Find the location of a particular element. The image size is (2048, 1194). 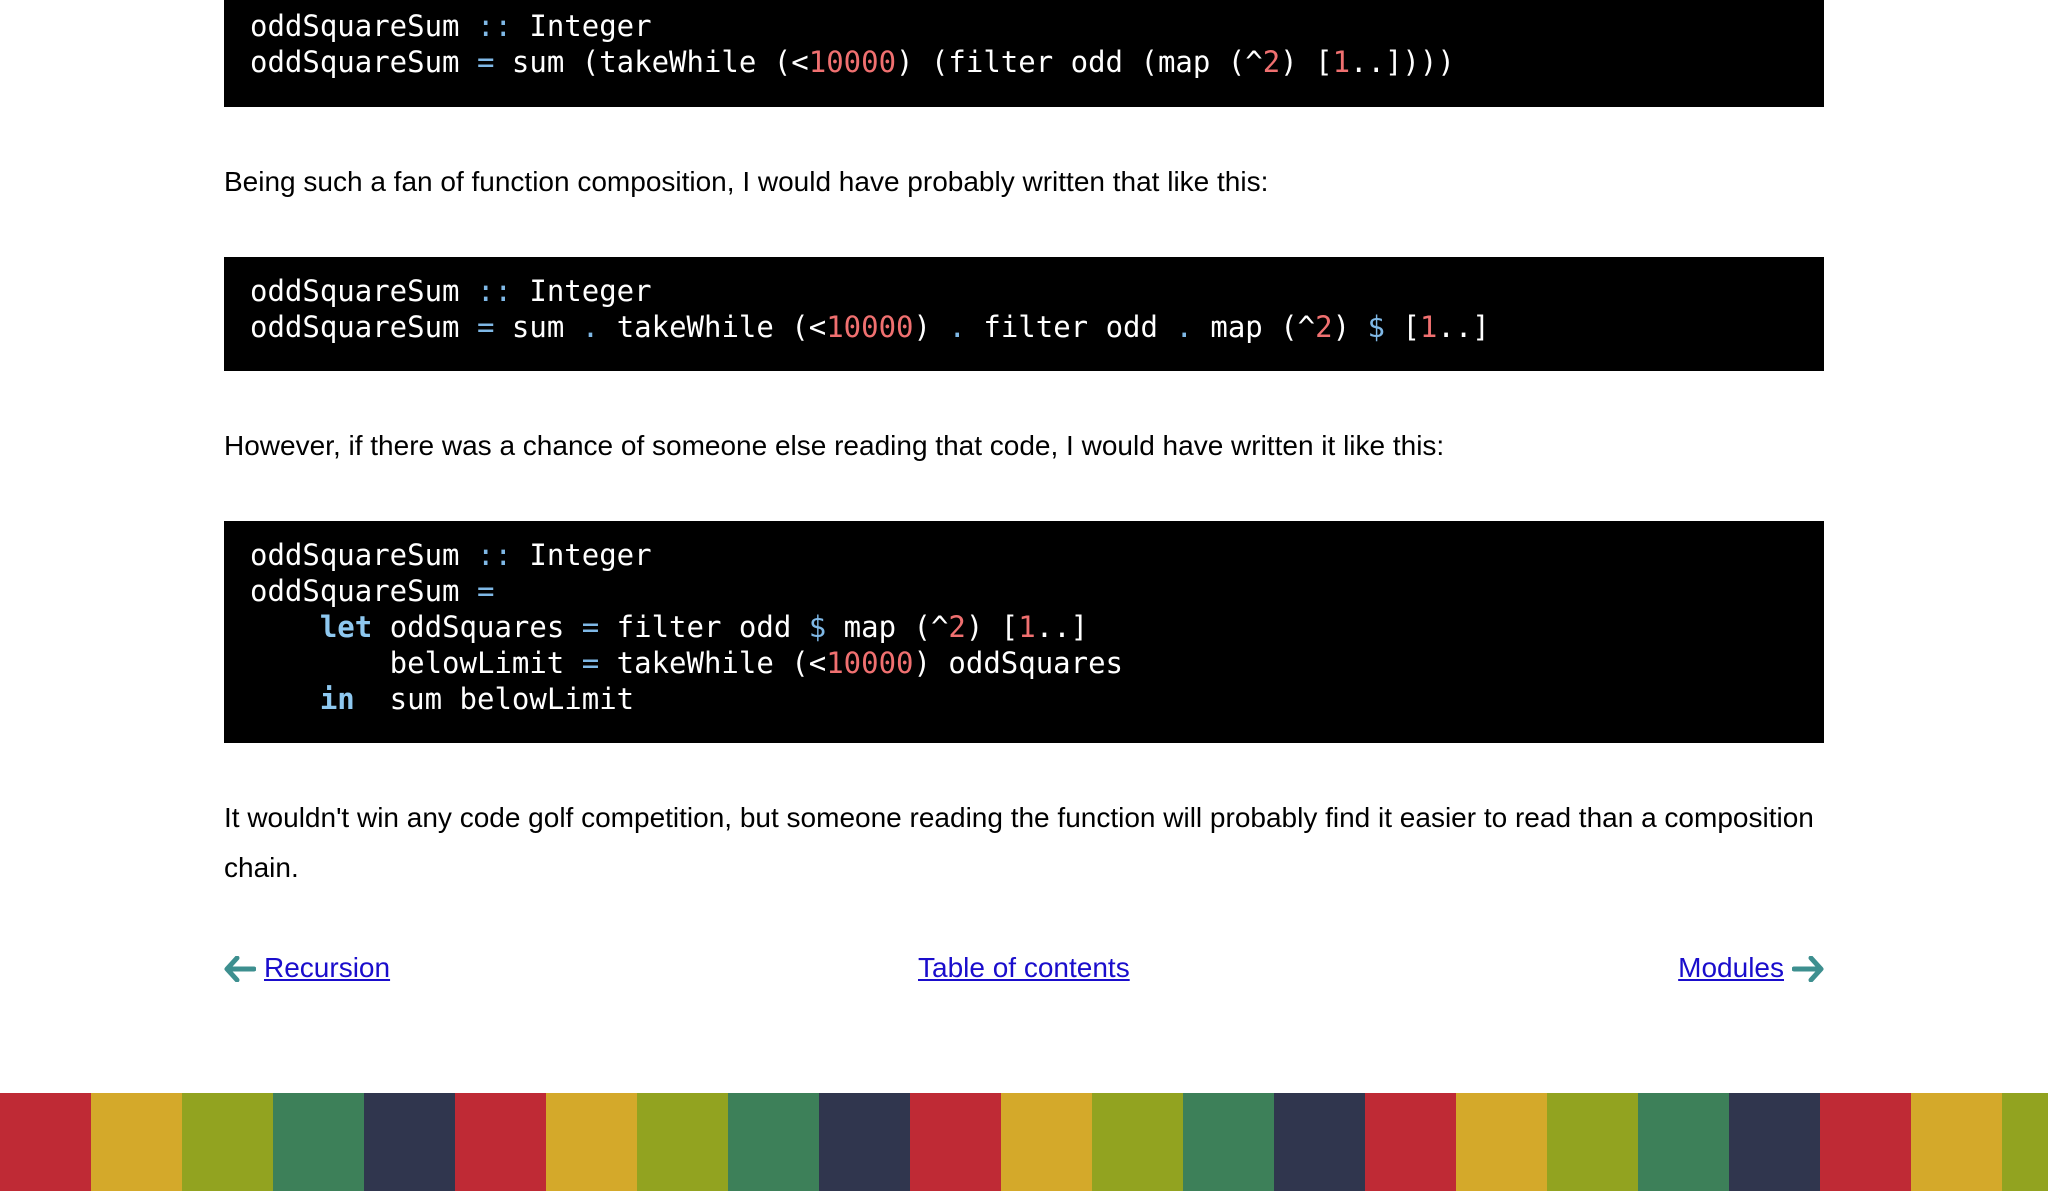

code-token-plain: [ is located at coordinates (1402, 327).